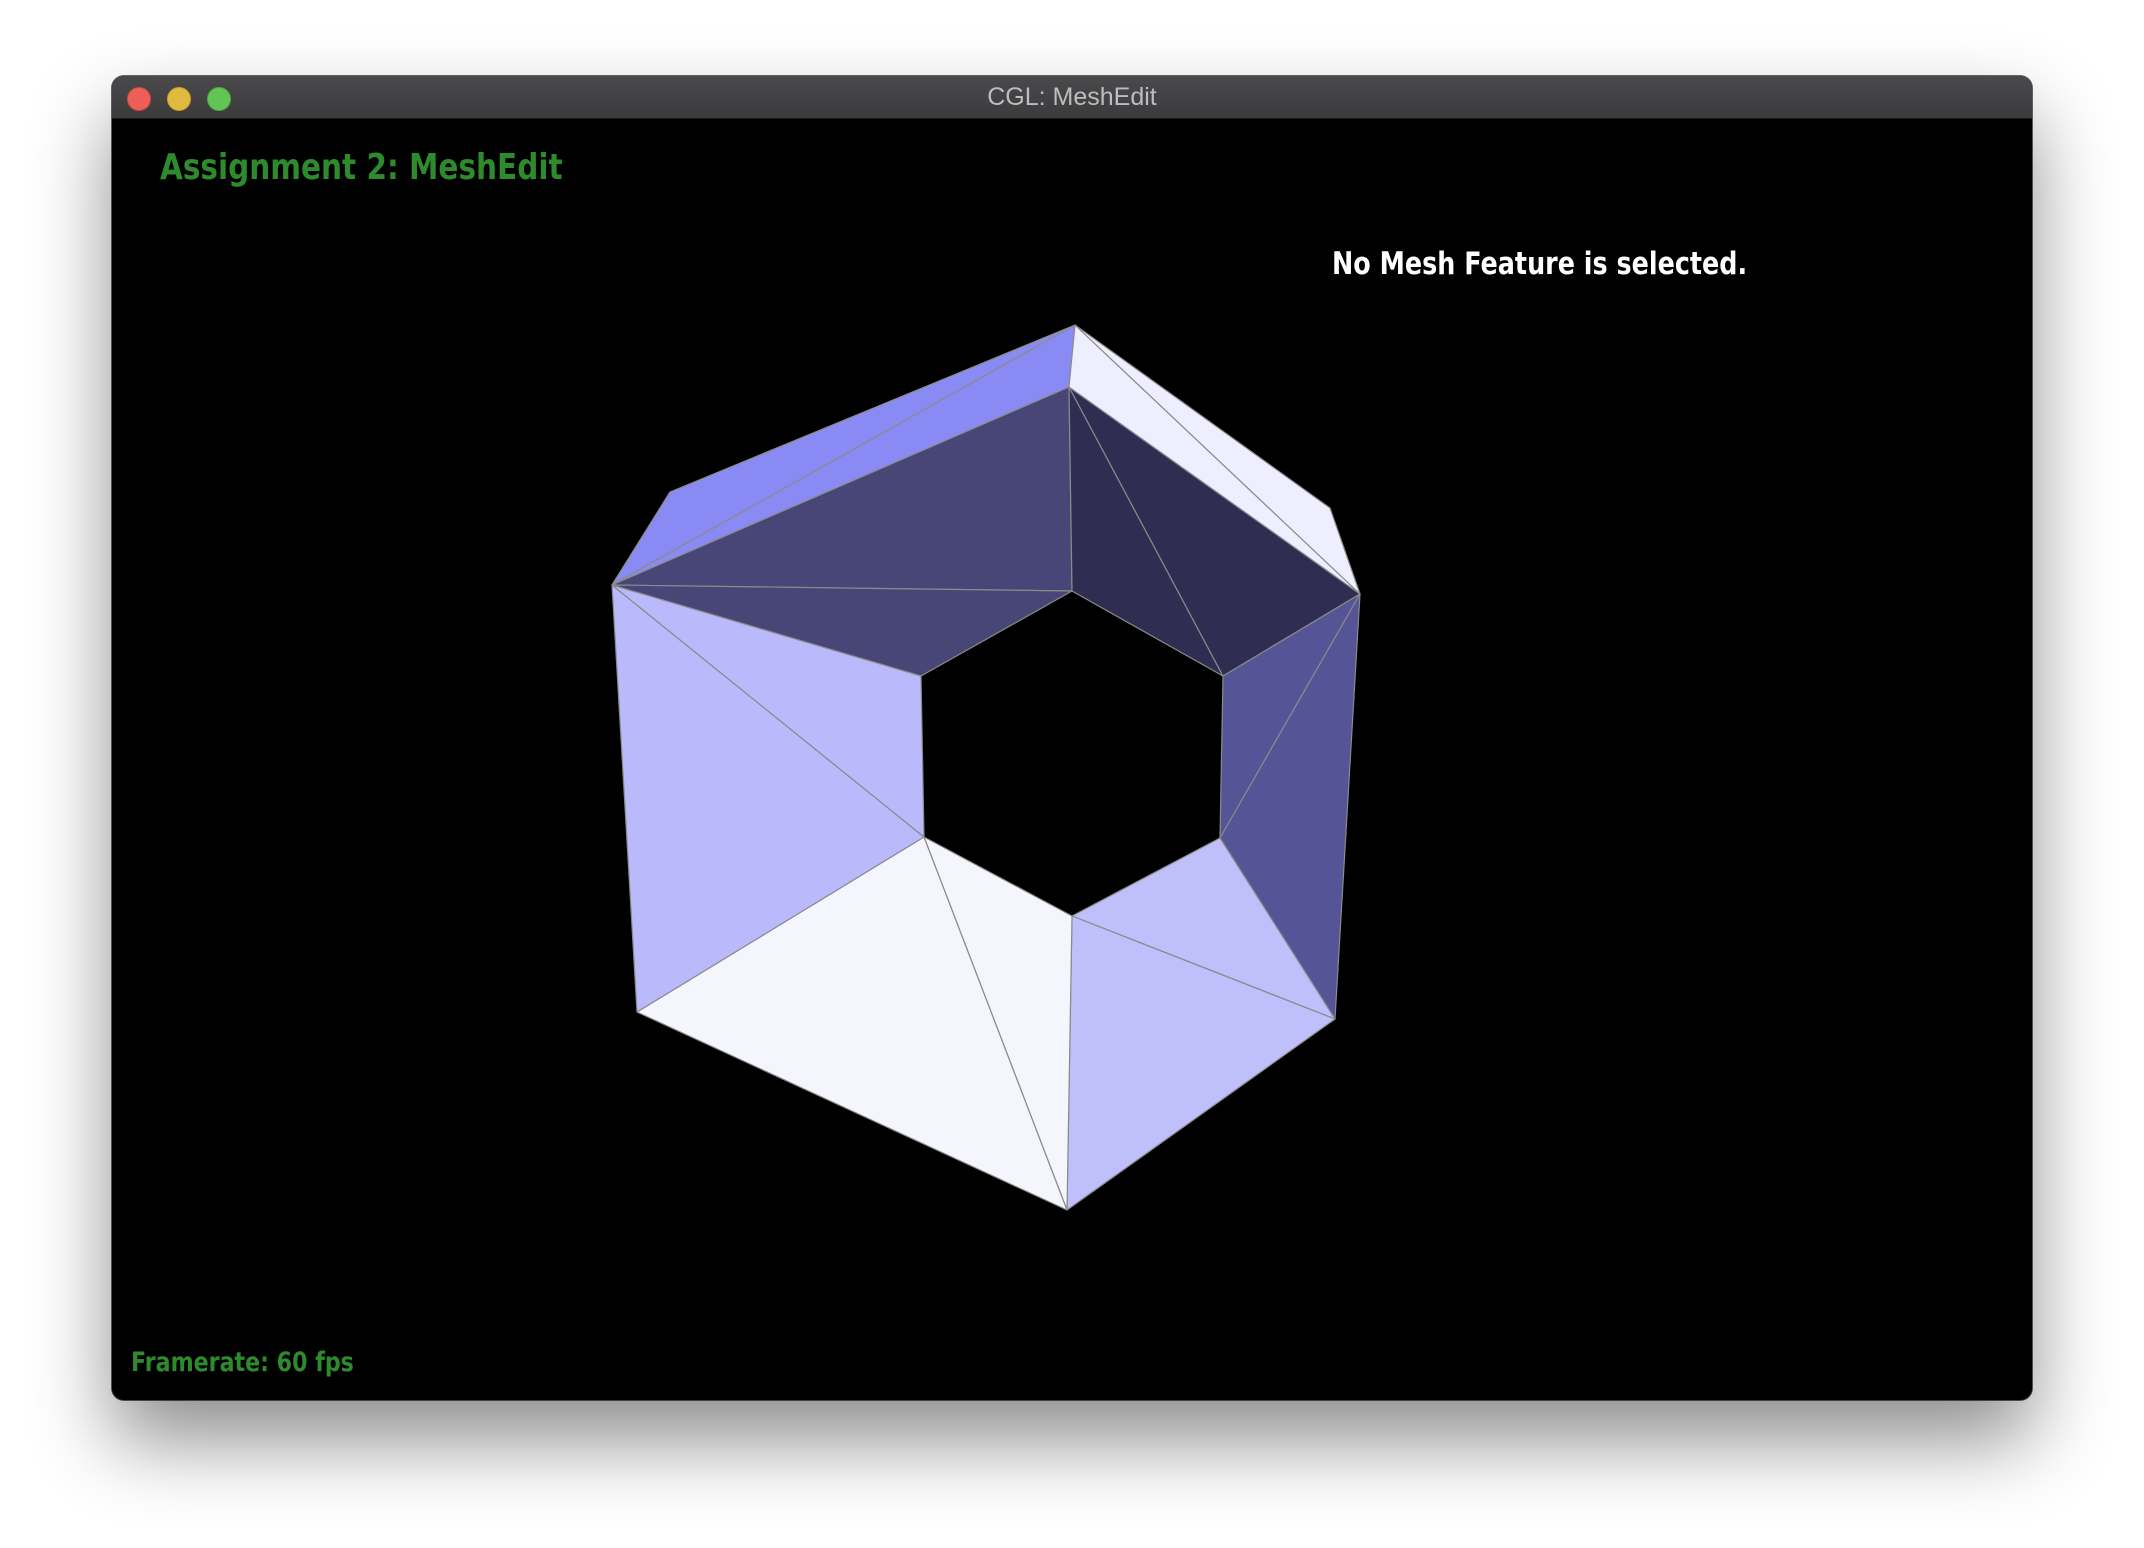  I want to click on assignment-title: Assignment 2: MeshEdit, so click(361, 167).